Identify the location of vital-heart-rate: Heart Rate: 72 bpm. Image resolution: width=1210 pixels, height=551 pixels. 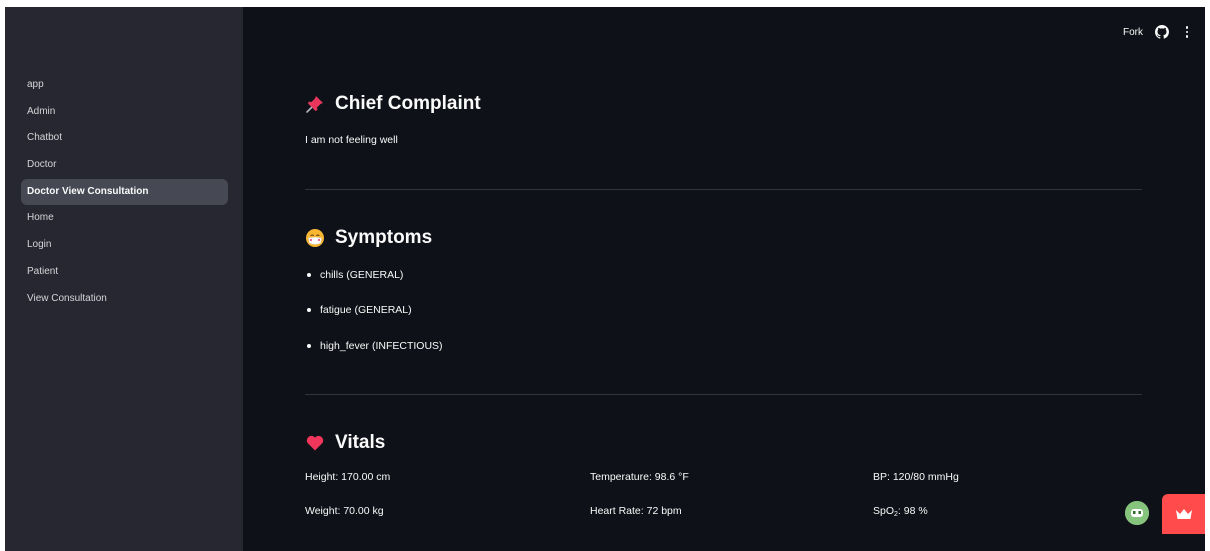
(636, 511).